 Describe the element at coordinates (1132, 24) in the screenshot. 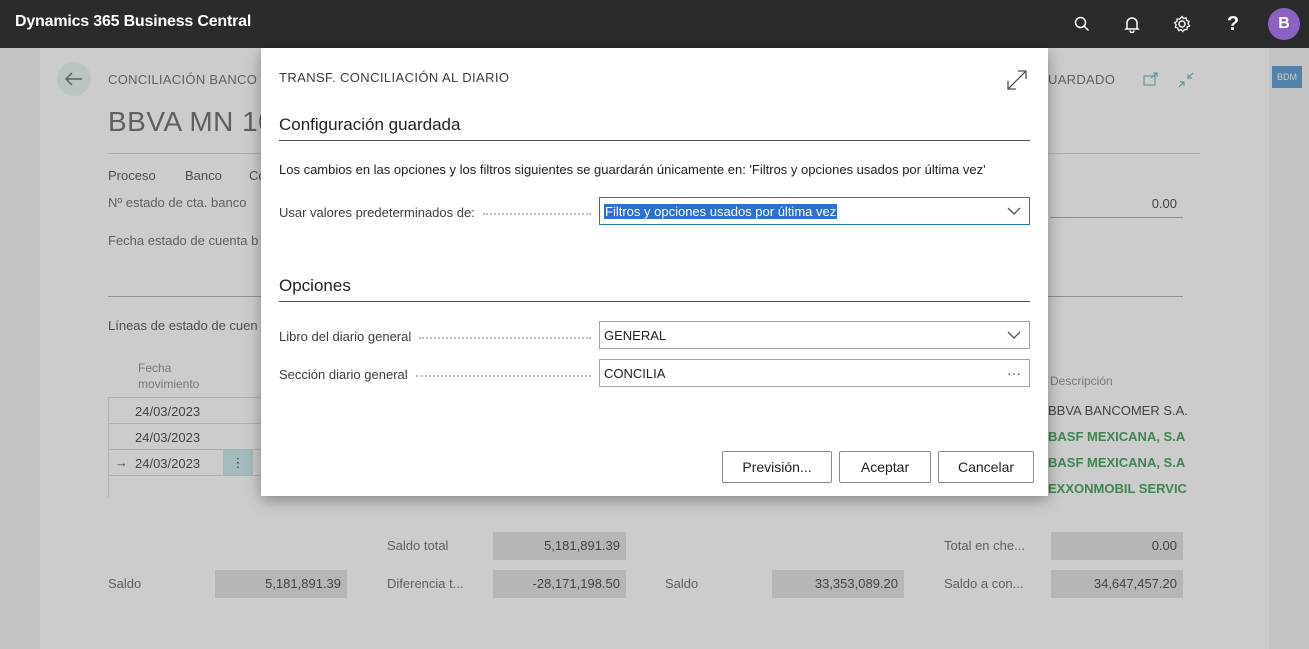

I see `bell-icon` at that location.